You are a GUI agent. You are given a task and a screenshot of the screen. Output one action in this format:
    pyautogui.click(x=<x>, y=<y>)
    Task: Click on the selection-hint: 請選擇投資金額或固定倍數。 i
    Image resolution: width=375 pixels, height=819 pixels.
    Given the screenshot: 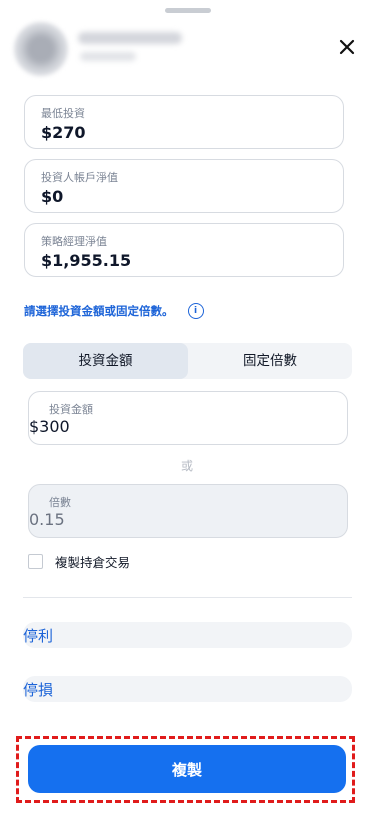 What is the action you would take?
    pyautogui.click(x=114, y=311)
    